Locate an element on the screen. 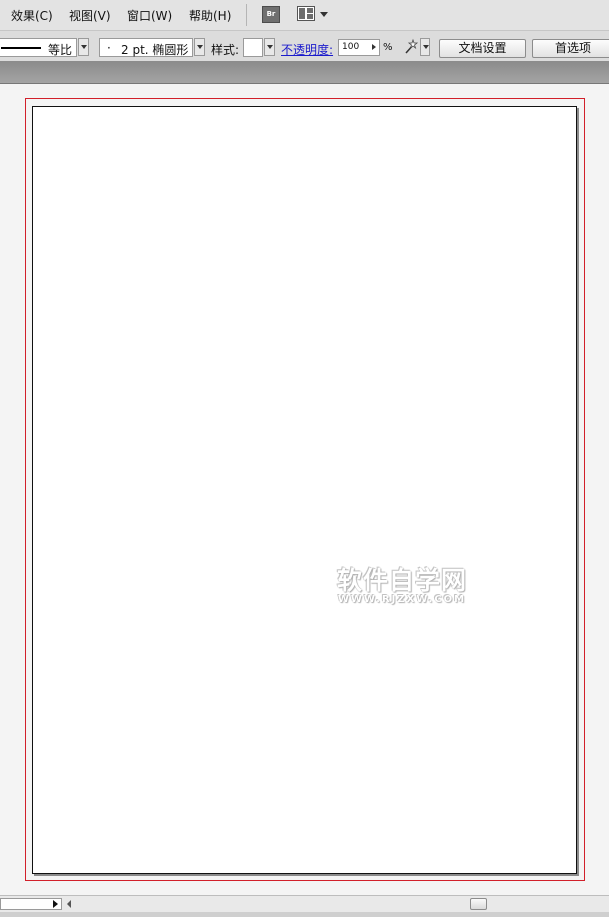  chevron-down-icon is located at coordinates (324, 14).